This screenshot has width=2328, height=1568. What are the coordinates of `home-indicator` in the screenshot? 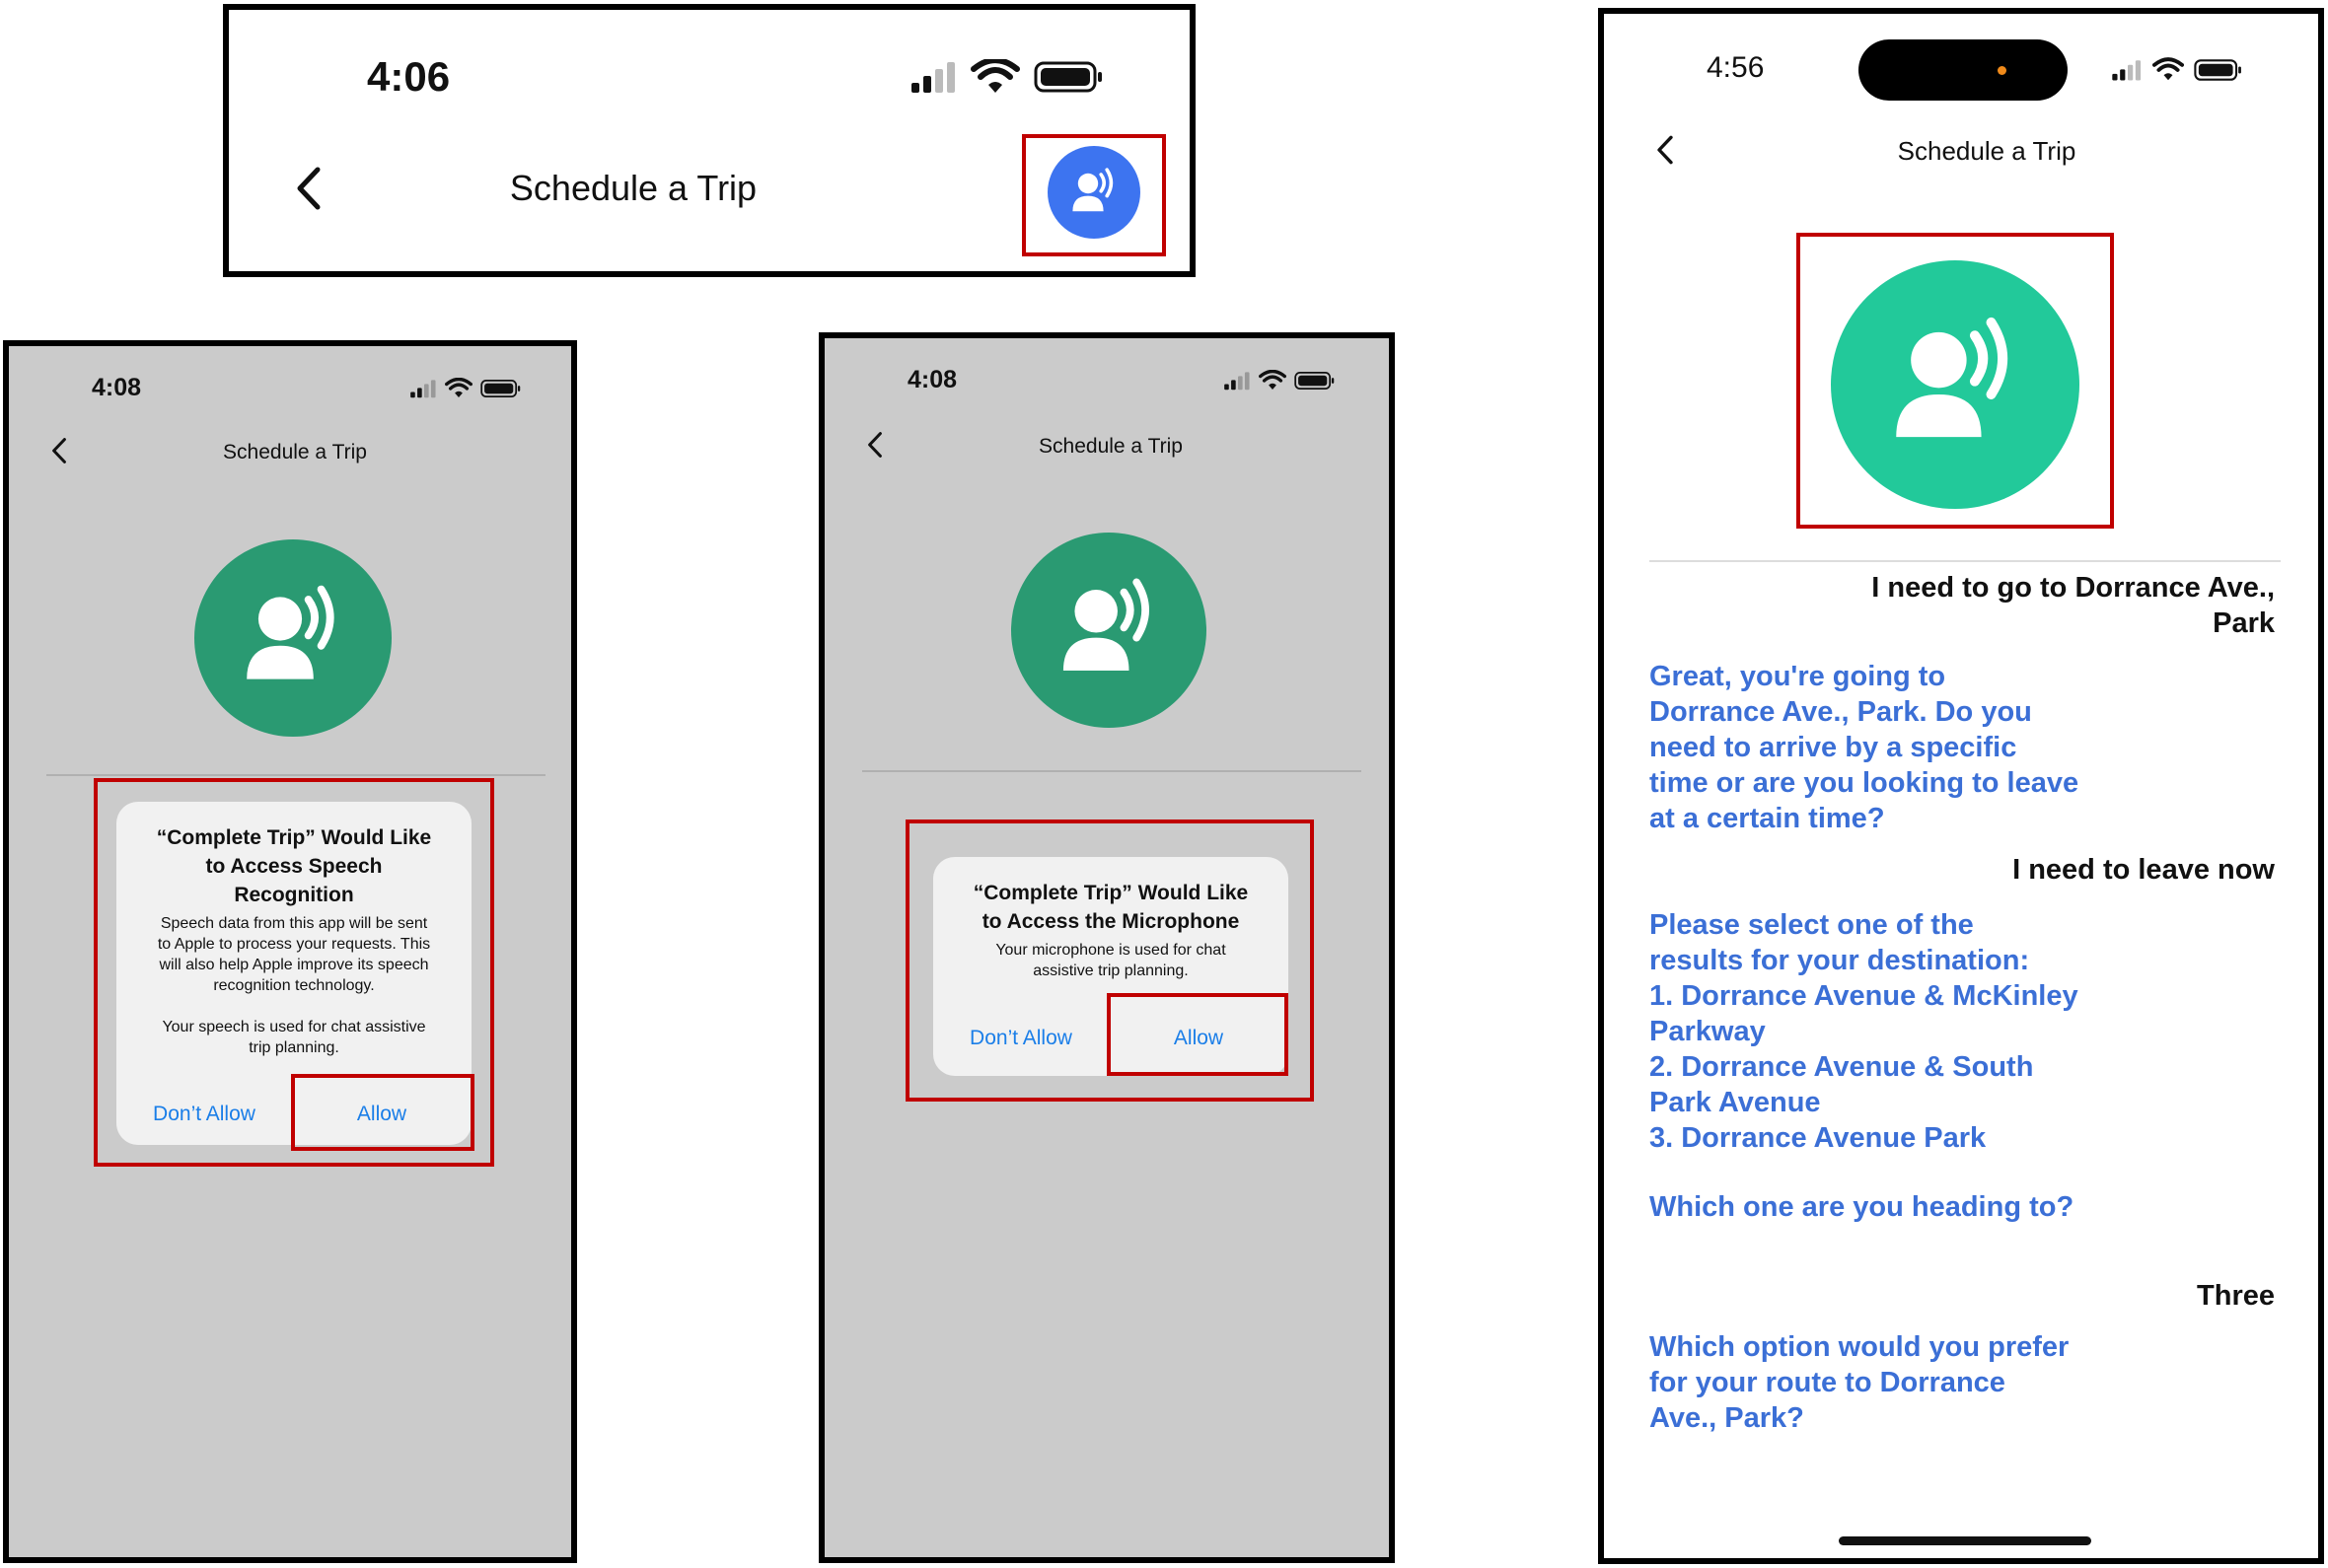 It's located at (1965, 1540).